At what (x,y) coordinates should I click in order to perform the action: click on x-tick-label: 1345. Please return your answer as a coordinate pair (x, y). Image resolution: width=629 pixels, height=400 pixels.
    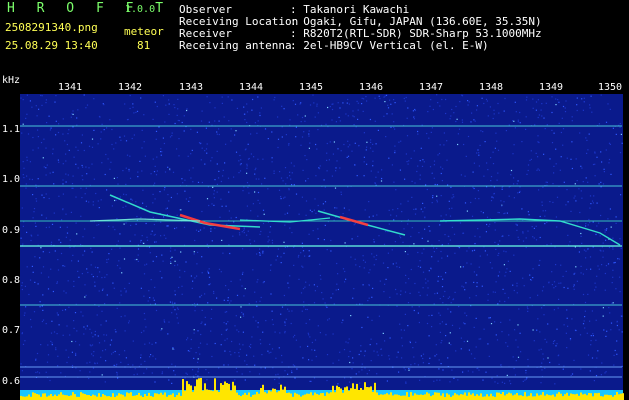
    Looking at the image, I should click on (311, 87).